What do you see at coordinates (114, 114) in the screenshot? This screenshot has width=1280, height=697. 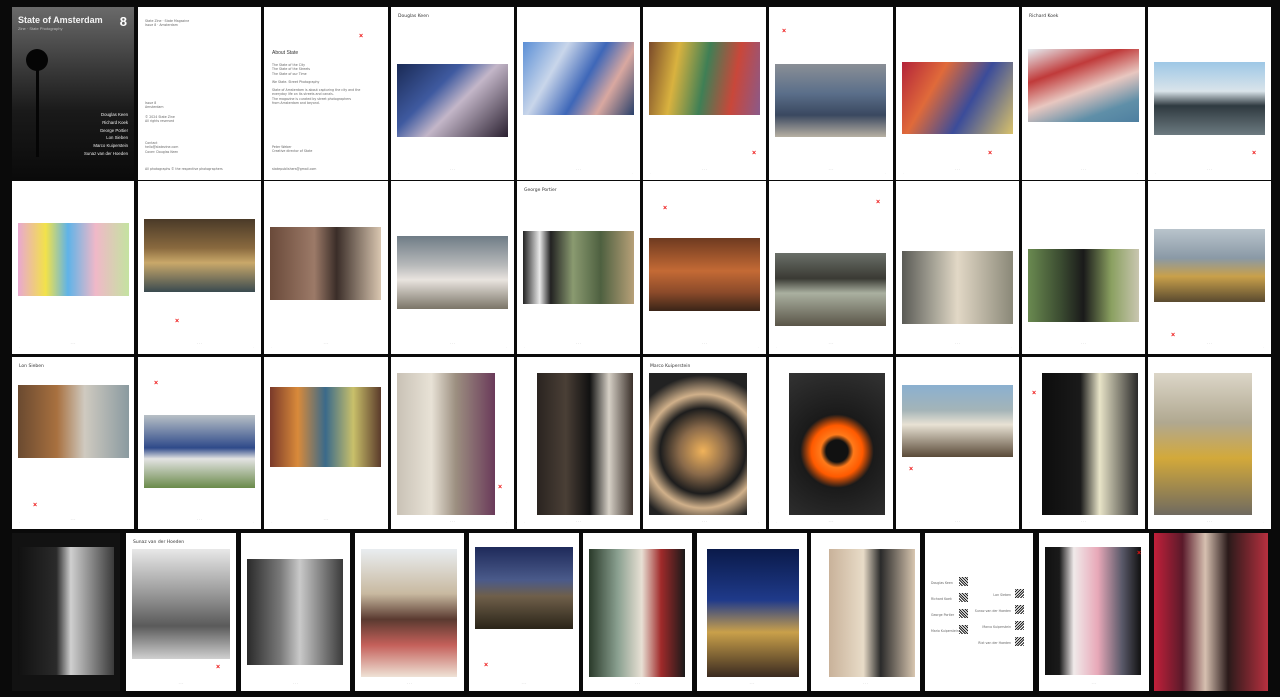 I see `contributor-name: Douglas Keen` at bounding box center [114, 114].